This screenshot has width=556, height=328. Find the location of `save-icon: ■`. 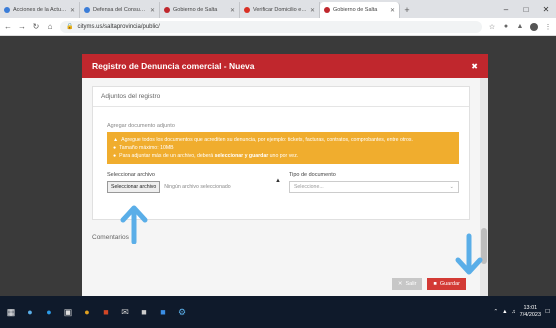

save-icon: ■ is located at coordinates (435, 284).